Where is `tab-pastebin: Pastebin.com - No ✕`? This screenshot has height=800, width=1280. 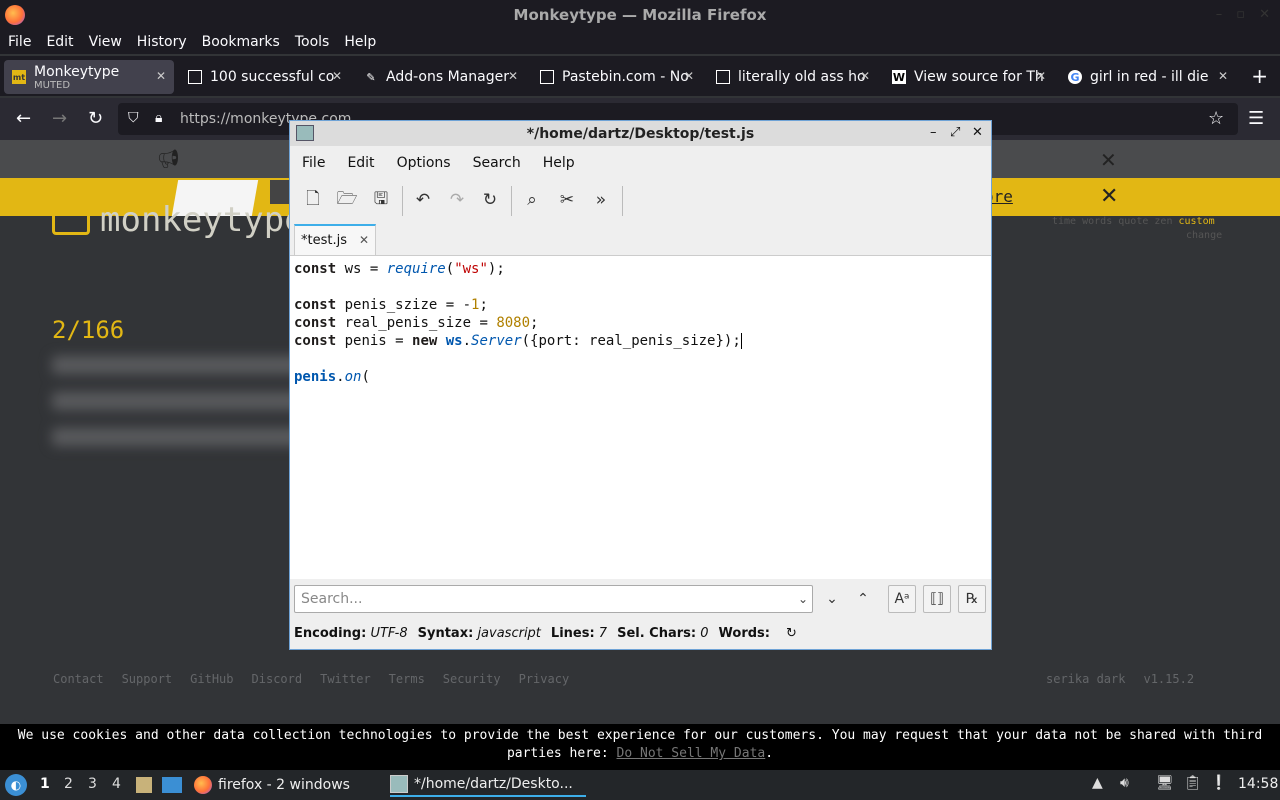 tab-pastebin: Pastebin.com - No ✕ is located at coordinates (617, 77).